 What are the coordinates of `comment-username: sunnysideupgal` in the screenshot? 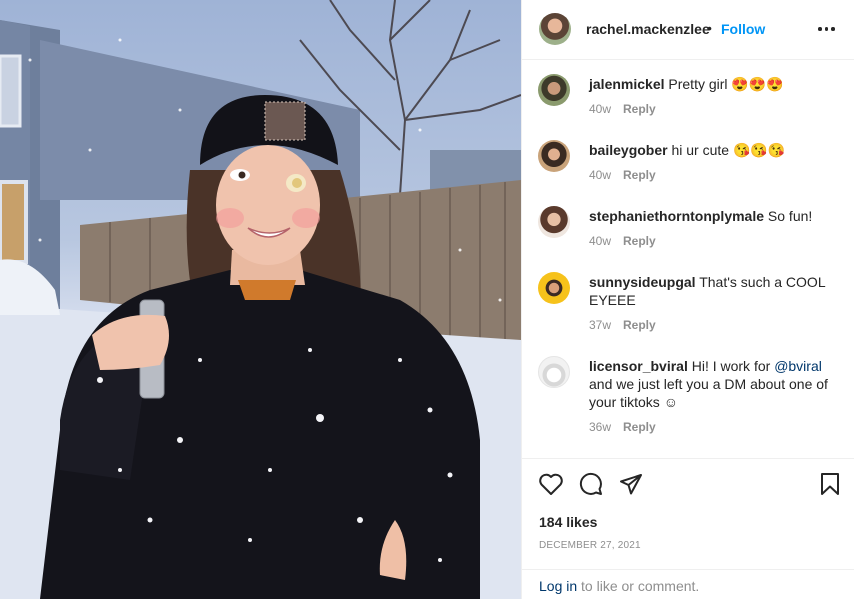 It's located at (642, 282).